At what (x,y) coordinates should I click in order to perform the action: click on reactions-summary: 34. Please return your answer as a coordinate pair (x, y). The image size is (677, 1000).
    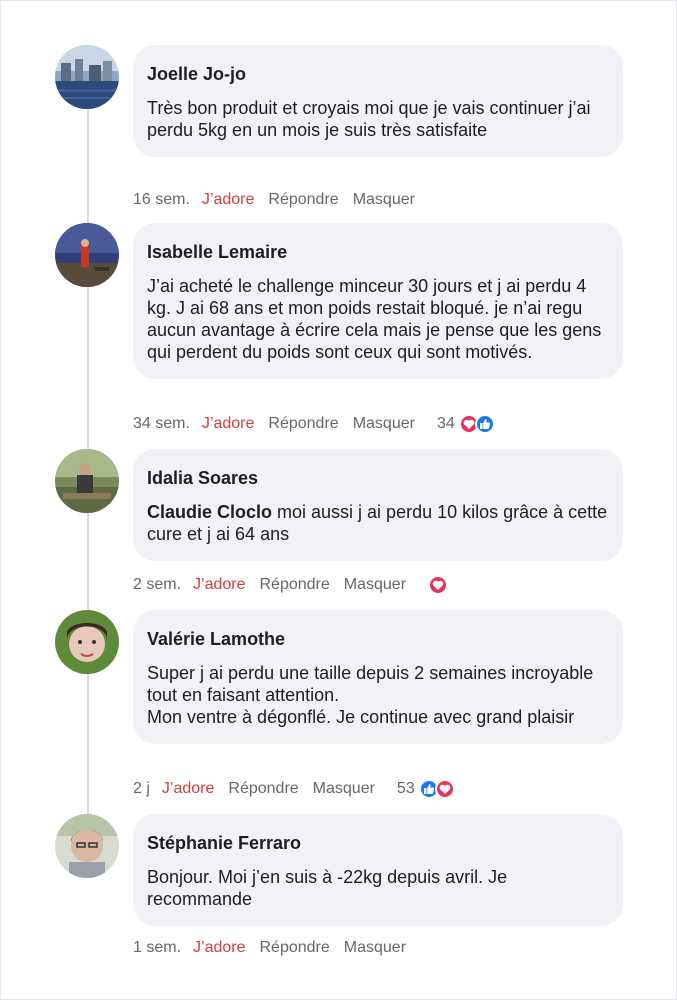
    Looking at the image, I should click on (466, 424).